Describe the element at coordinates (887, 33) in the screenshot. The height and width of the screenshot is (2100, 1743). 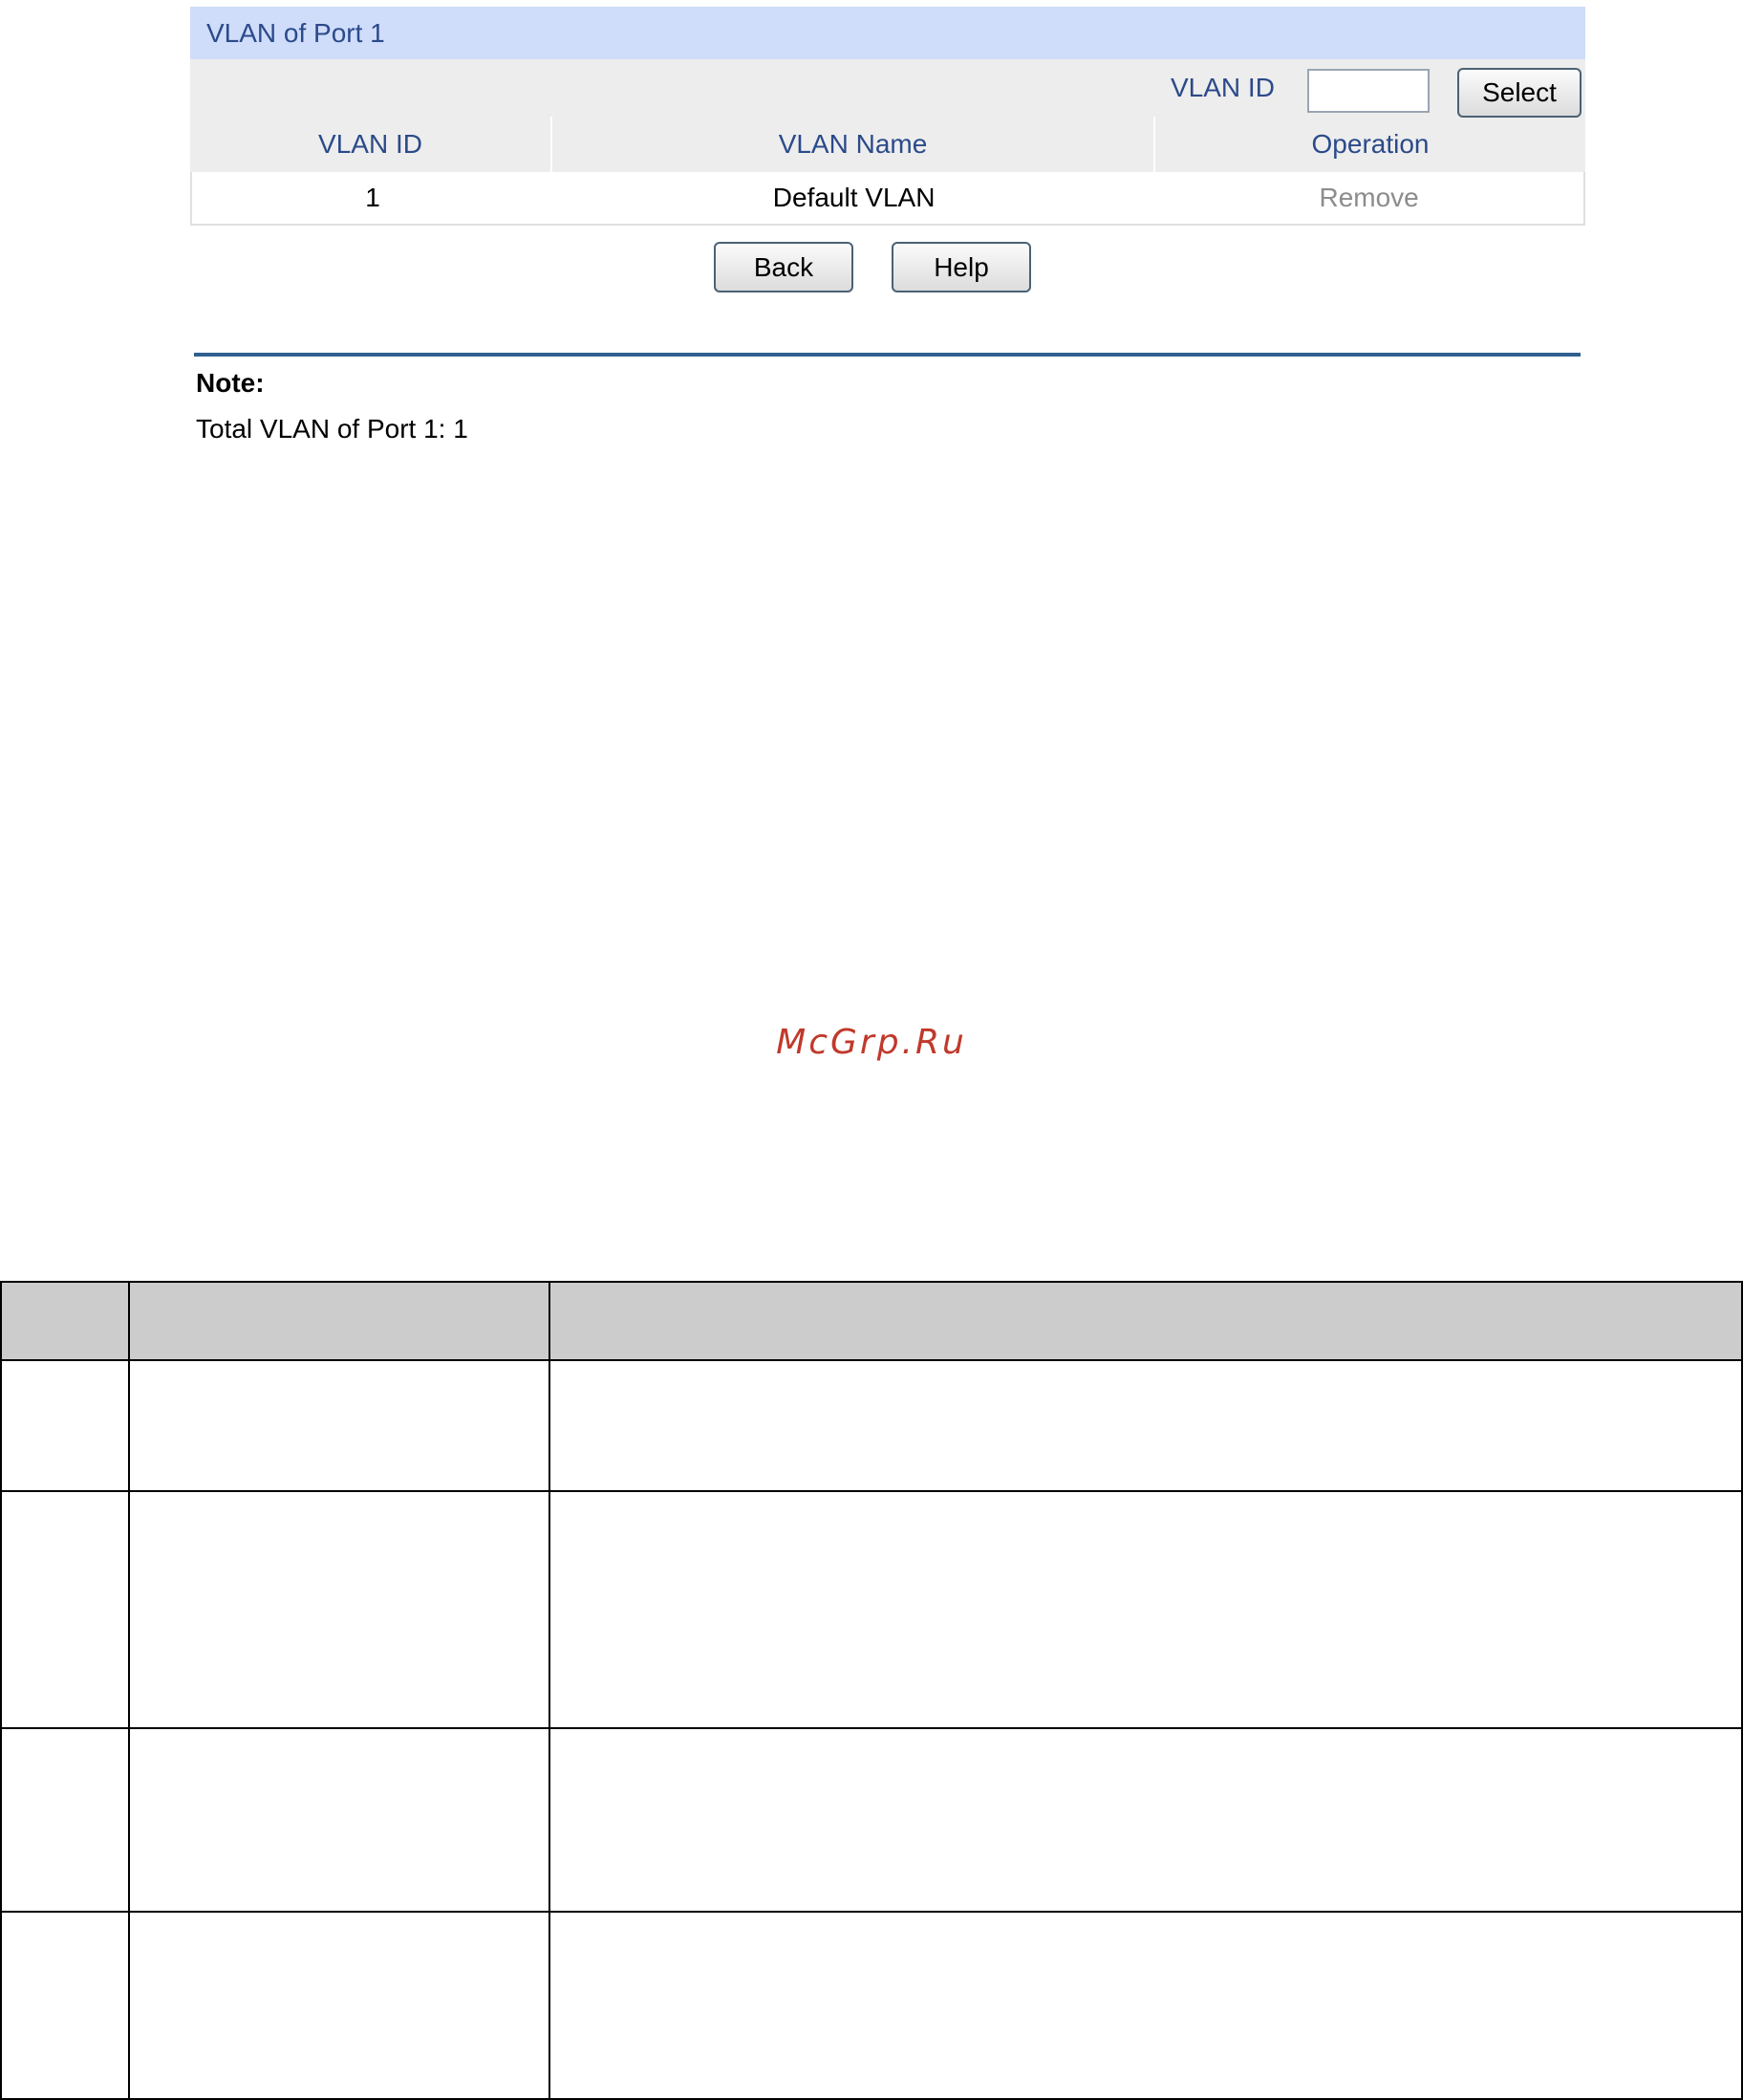
I see `panel-title: VLAN of Port 1` at that location.